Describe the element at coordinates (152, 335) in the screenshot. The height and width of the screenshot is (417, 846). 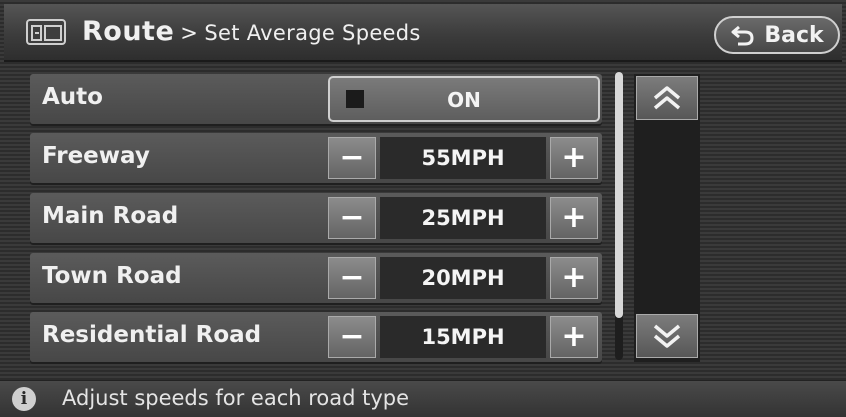
I see `row-label-residential-road: Residential Road` at that location.